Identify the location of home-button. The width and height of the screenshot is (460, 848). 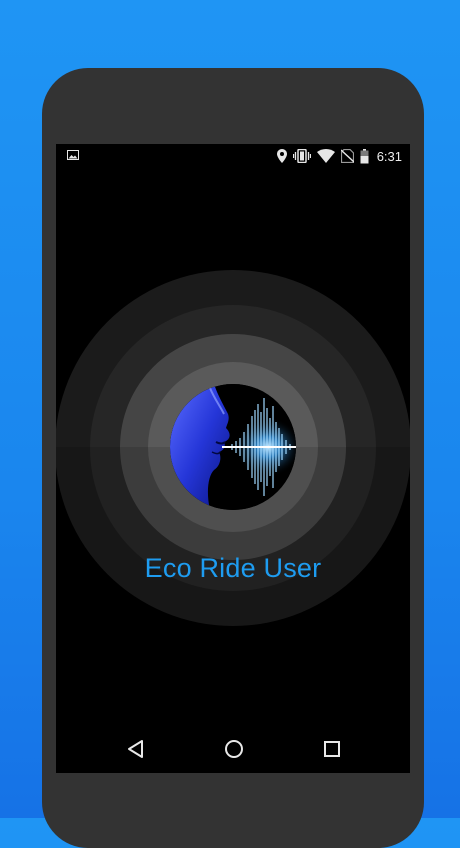
(234, 749).